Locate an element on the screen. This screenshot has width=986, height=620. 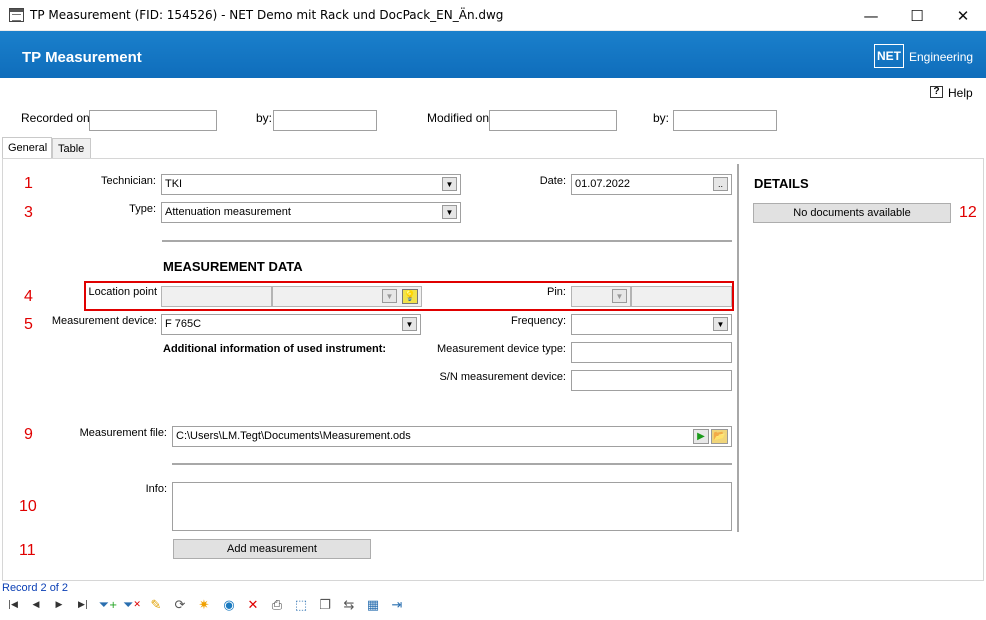
sn-device-field is located at coordinates (651, 380).